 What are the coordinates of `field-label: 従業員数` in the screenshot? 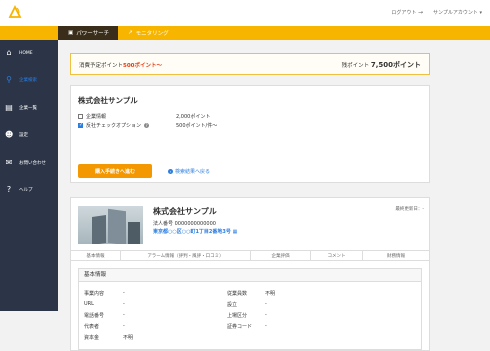 It's located at (237, 294).